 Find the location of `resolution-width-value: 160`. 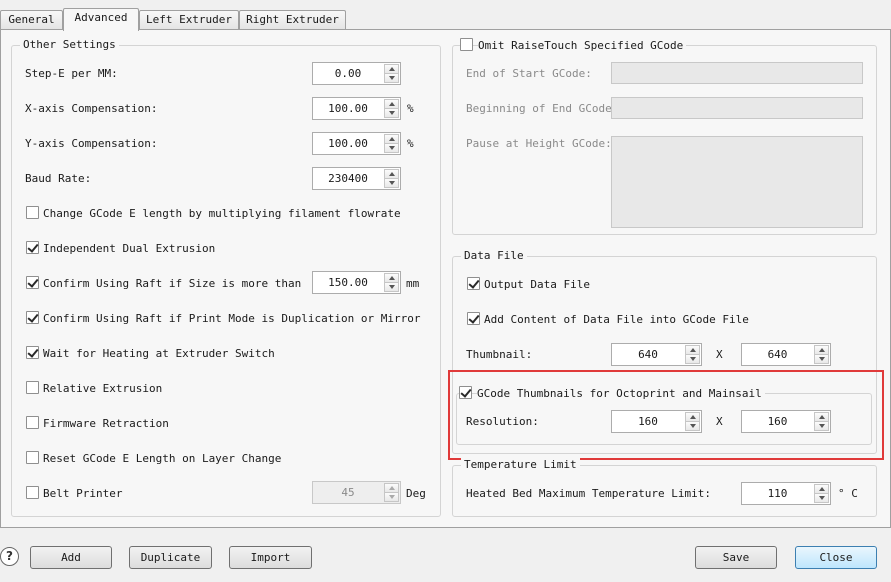

resolution-width-value: 160 is located at coordinates (648, 421).